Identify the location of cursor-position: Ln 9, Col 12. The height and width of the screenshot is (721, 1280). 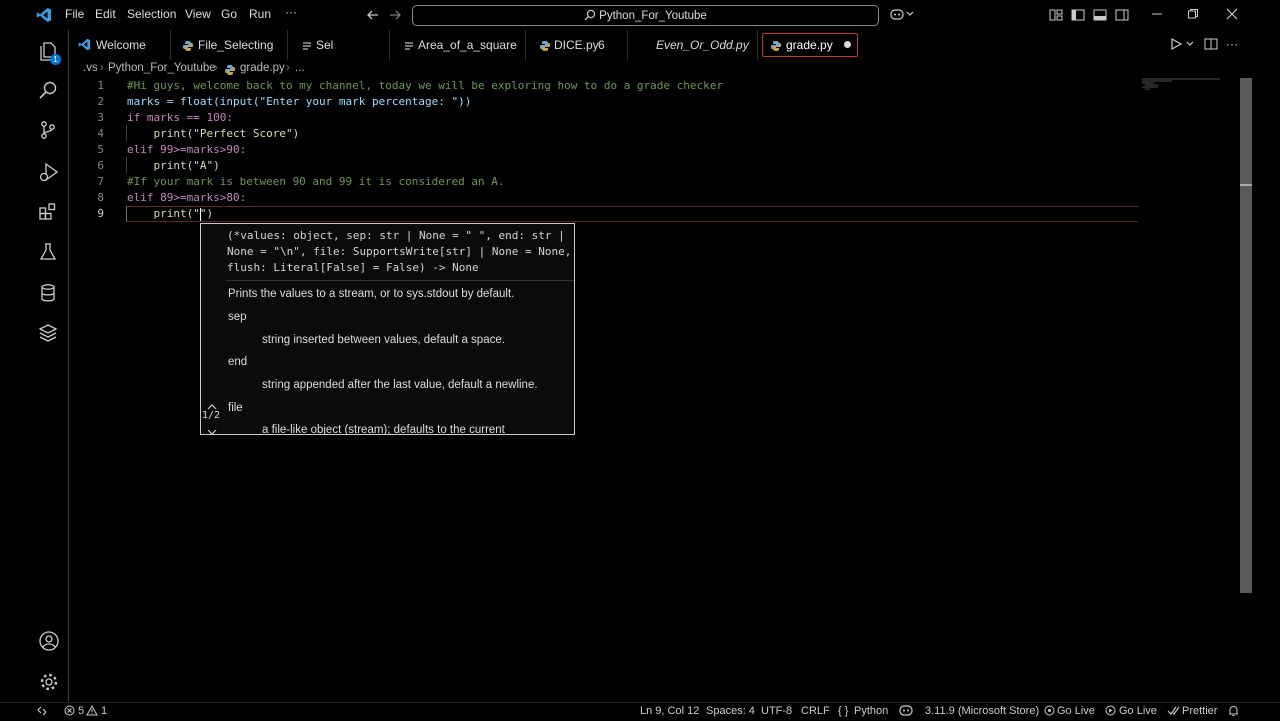
(669, 711).